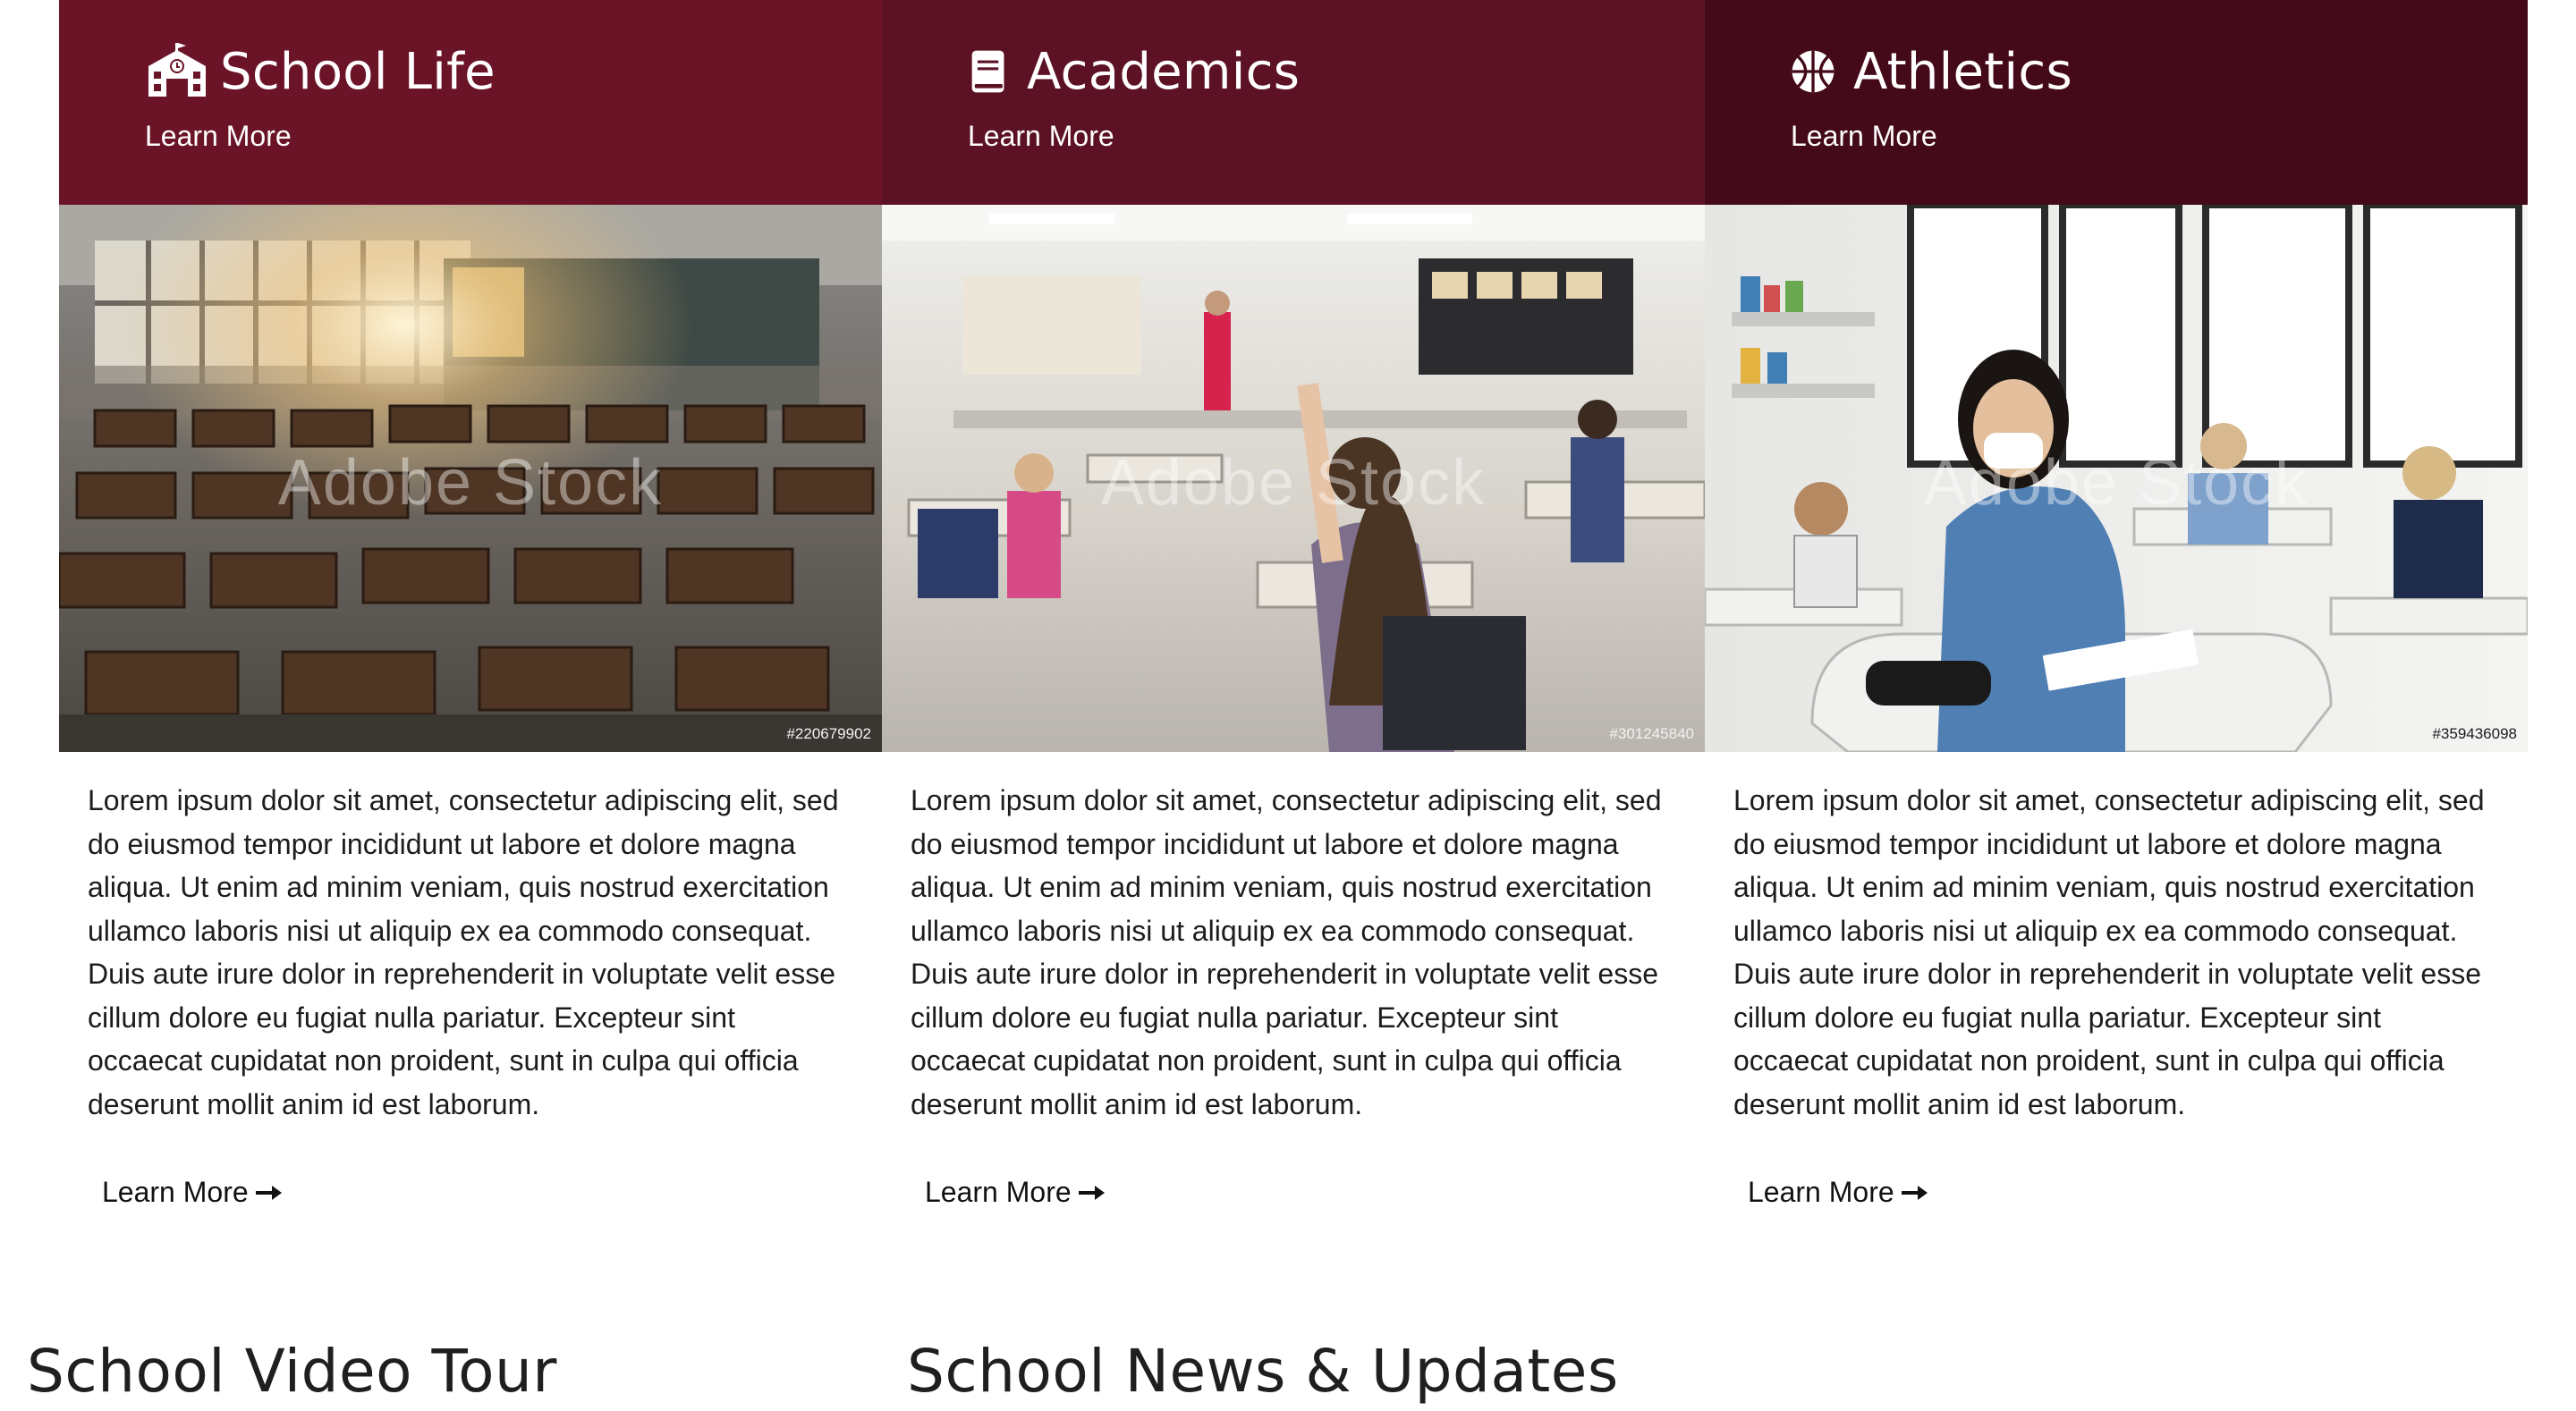 This screenshot has width=2576, height=1411. Describe the element at coordinates (513, 71) in the screenshot. I see `card-title-row: School Life` at that location.